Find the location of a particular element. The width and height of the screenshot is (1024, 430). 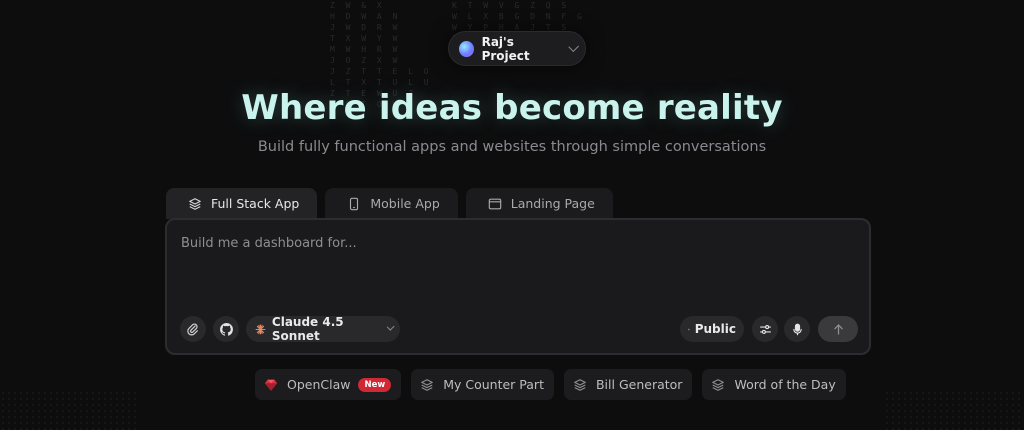

tab-label: Full Stack App is located at coordinates (255, 203).